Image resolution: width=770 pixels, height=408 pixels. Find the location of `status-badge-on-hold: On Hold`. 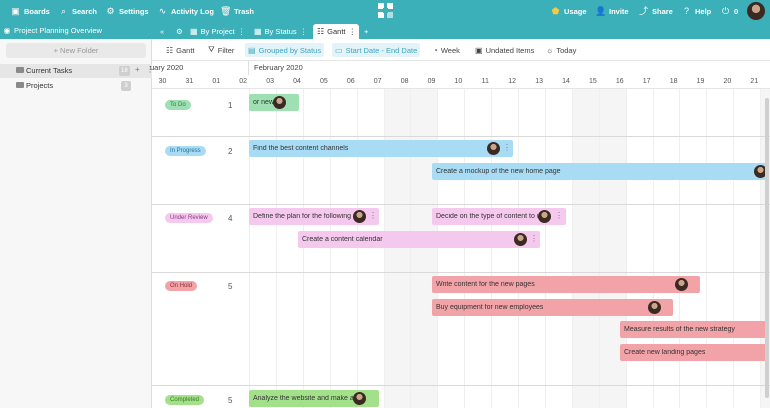

status-badge-on-hold: On Hold is located at coordinates (181, 286).